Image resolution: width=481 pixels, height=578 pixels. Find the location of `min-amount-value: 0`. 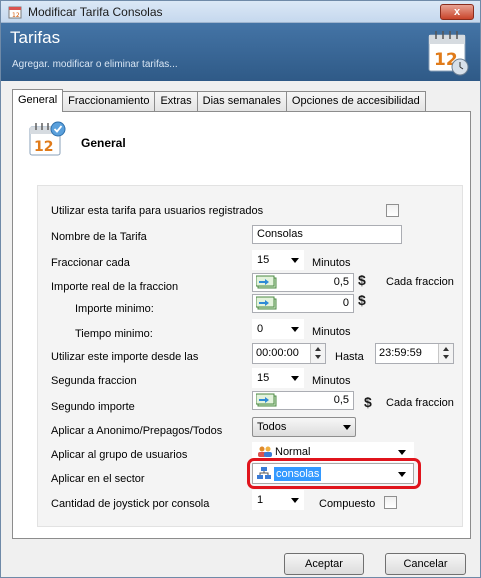

min-amount-value: 0 is located at coordinates (345, 303).